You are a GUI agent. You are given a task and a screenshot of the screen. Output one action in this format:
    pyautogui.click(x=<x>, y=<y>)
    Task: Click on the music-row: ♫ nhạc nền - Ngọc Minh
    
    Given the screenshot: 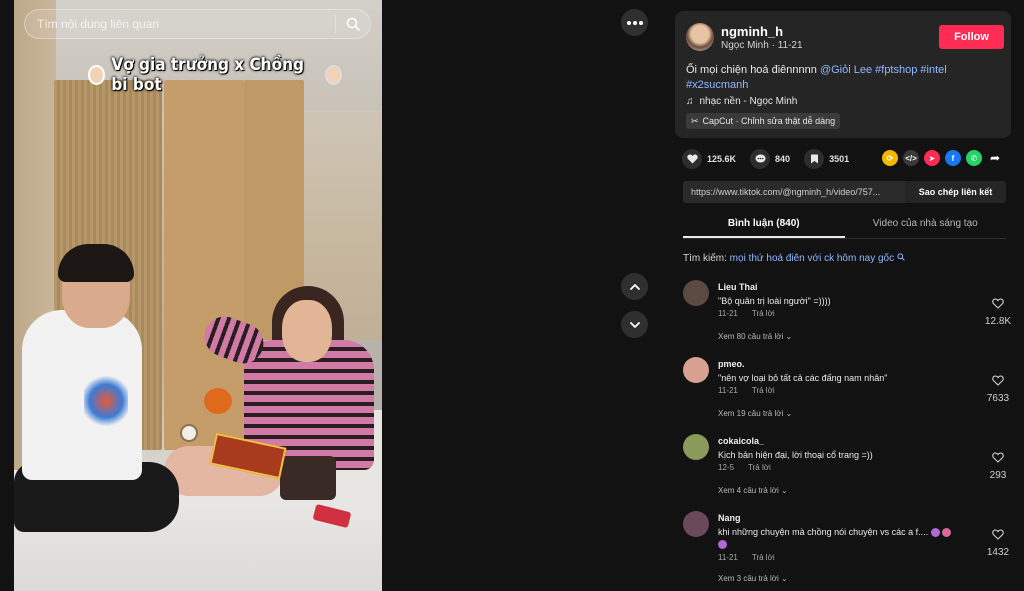 What is the action you would take?
    pyautogui.click(x=741, y=101)
    